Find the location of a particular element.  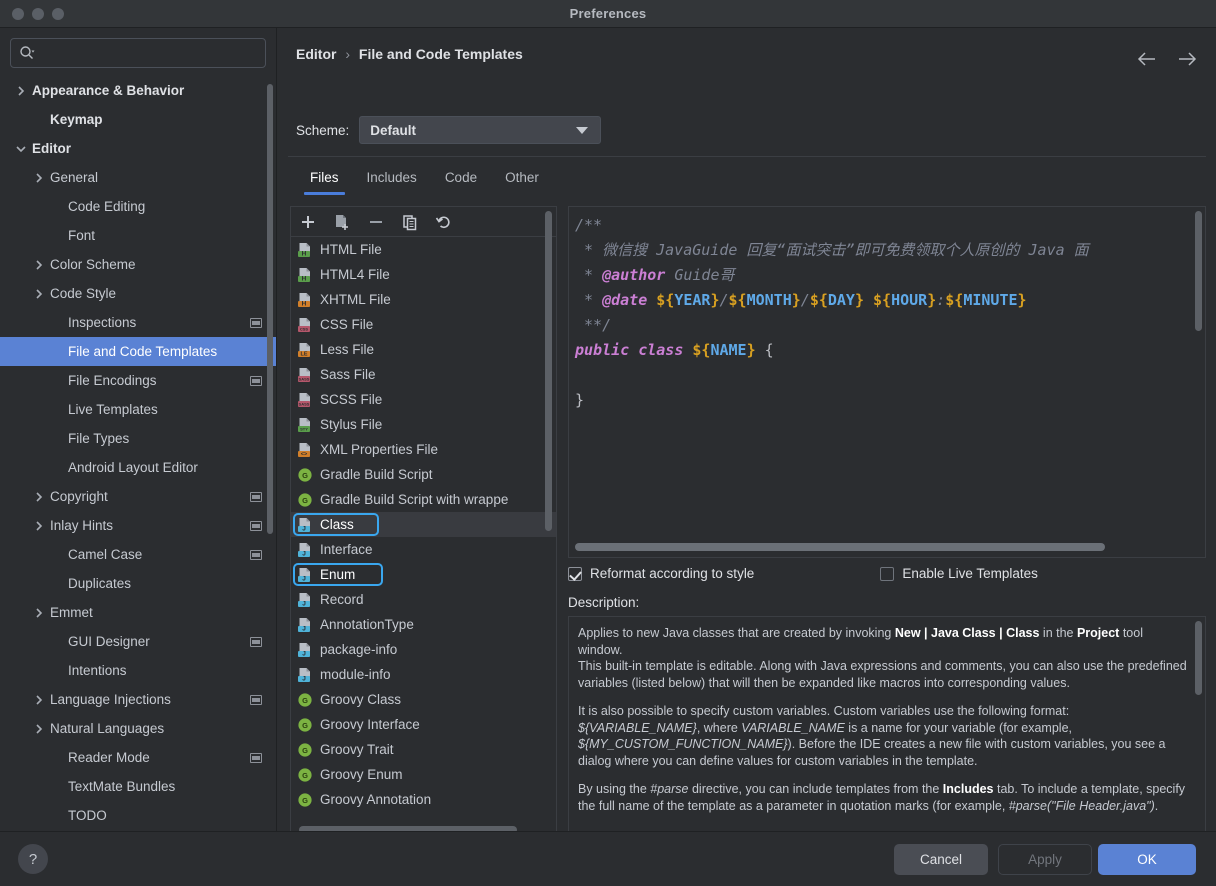

editor-vertical-scrollbar is located at coordinates (1198, 271).